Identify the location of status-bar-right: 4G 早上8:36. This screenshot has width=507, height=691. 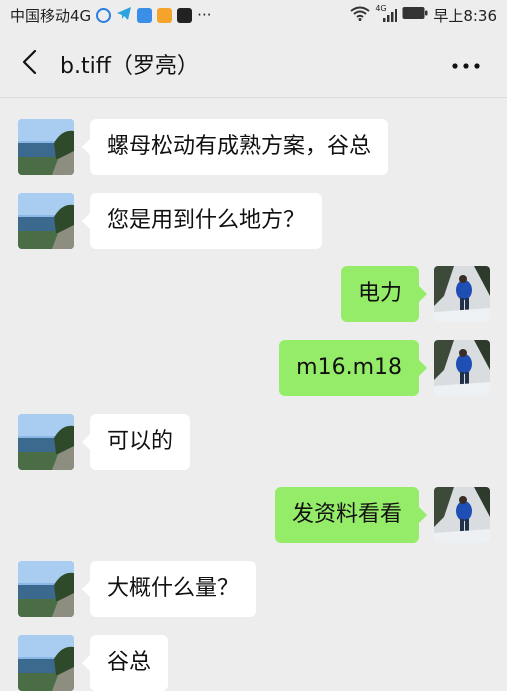
(423, 15).